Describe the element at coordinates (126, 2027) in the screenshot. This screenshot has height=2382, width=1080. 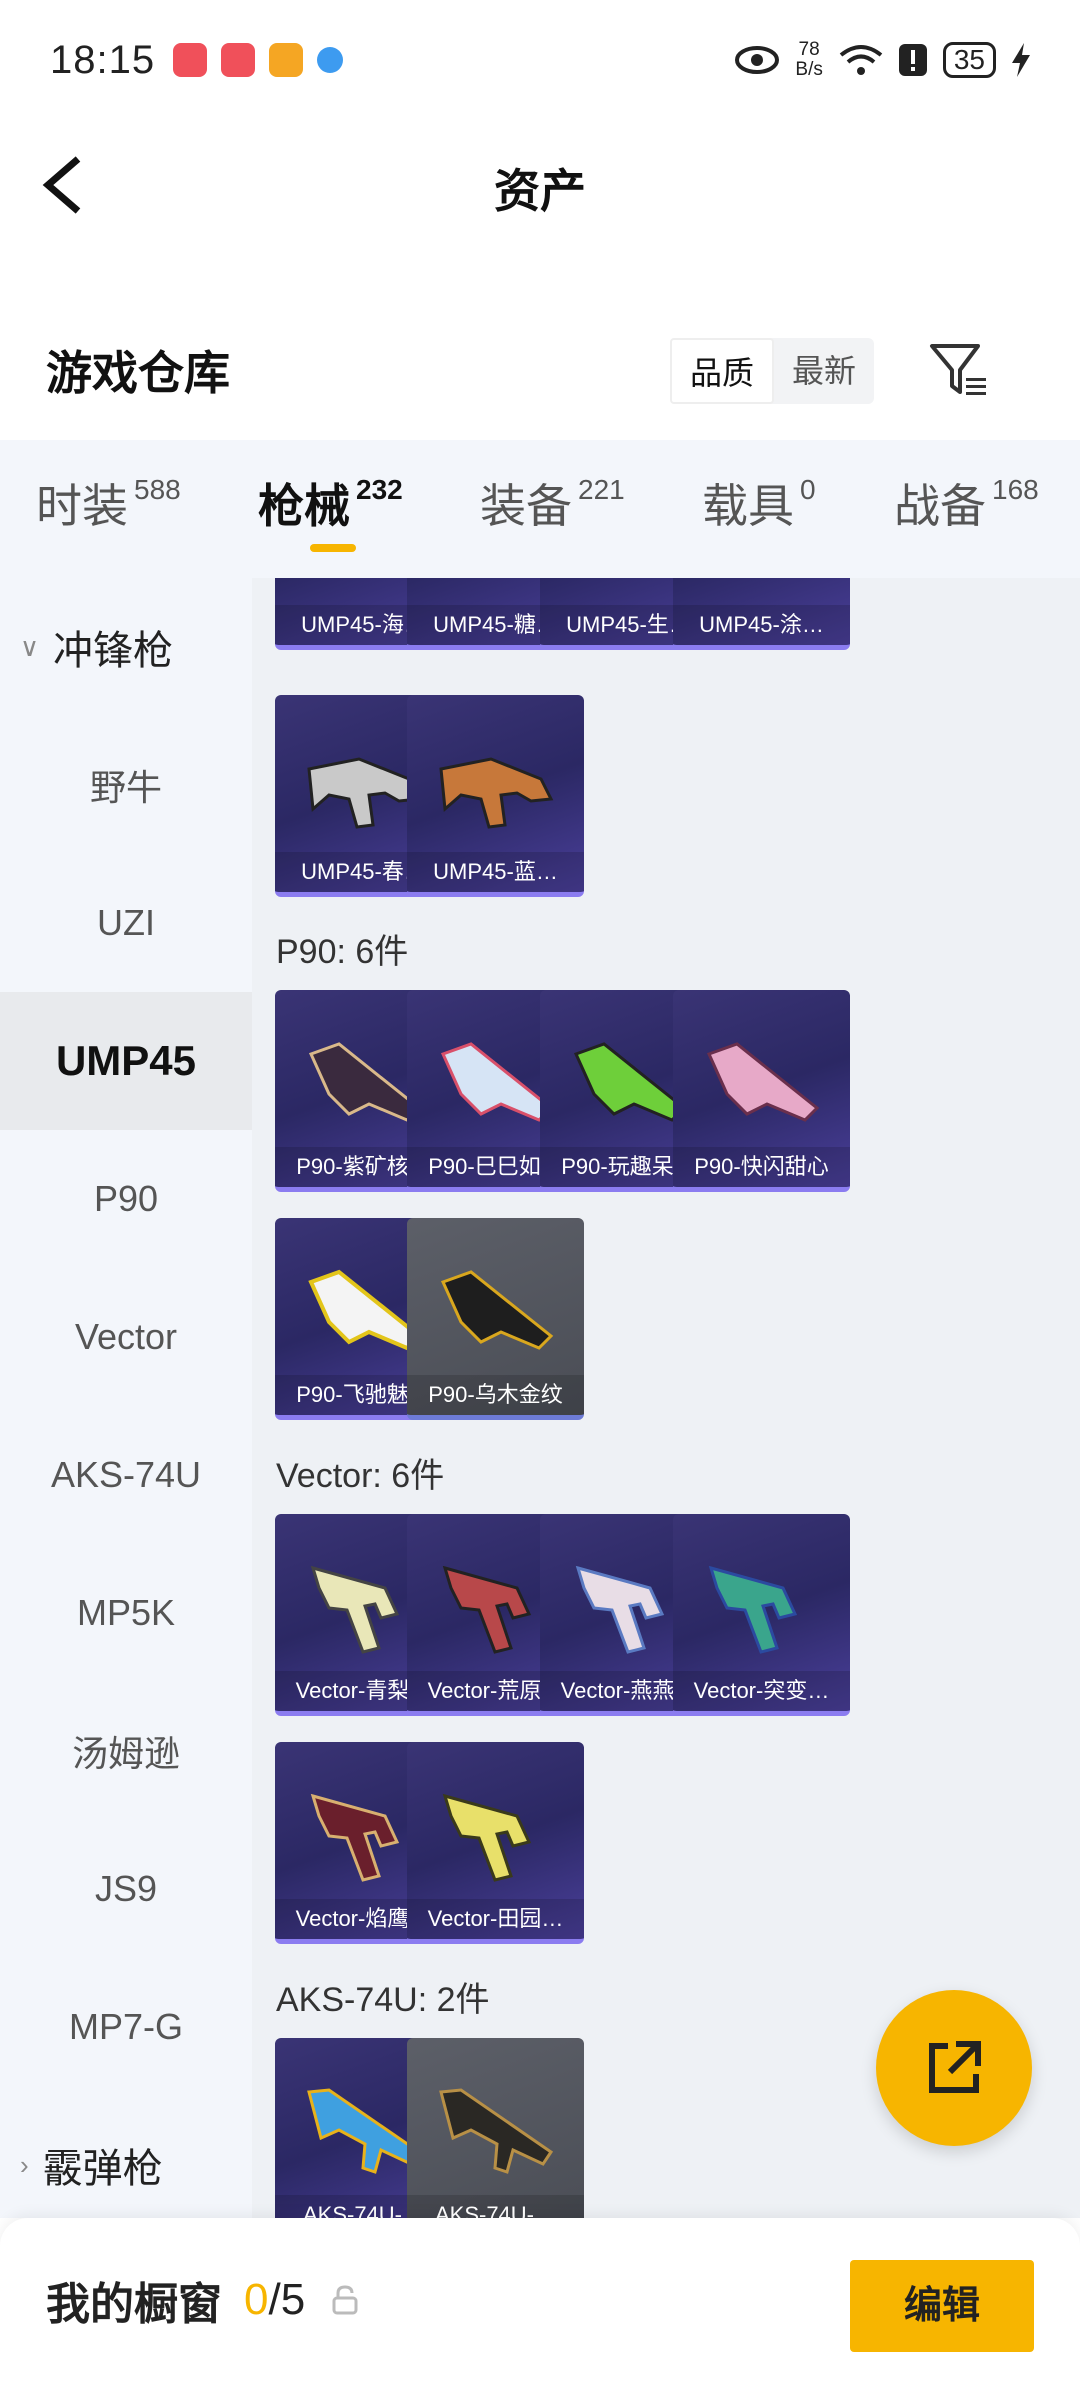
I see `sidebar-item: MP7-G` at that location.